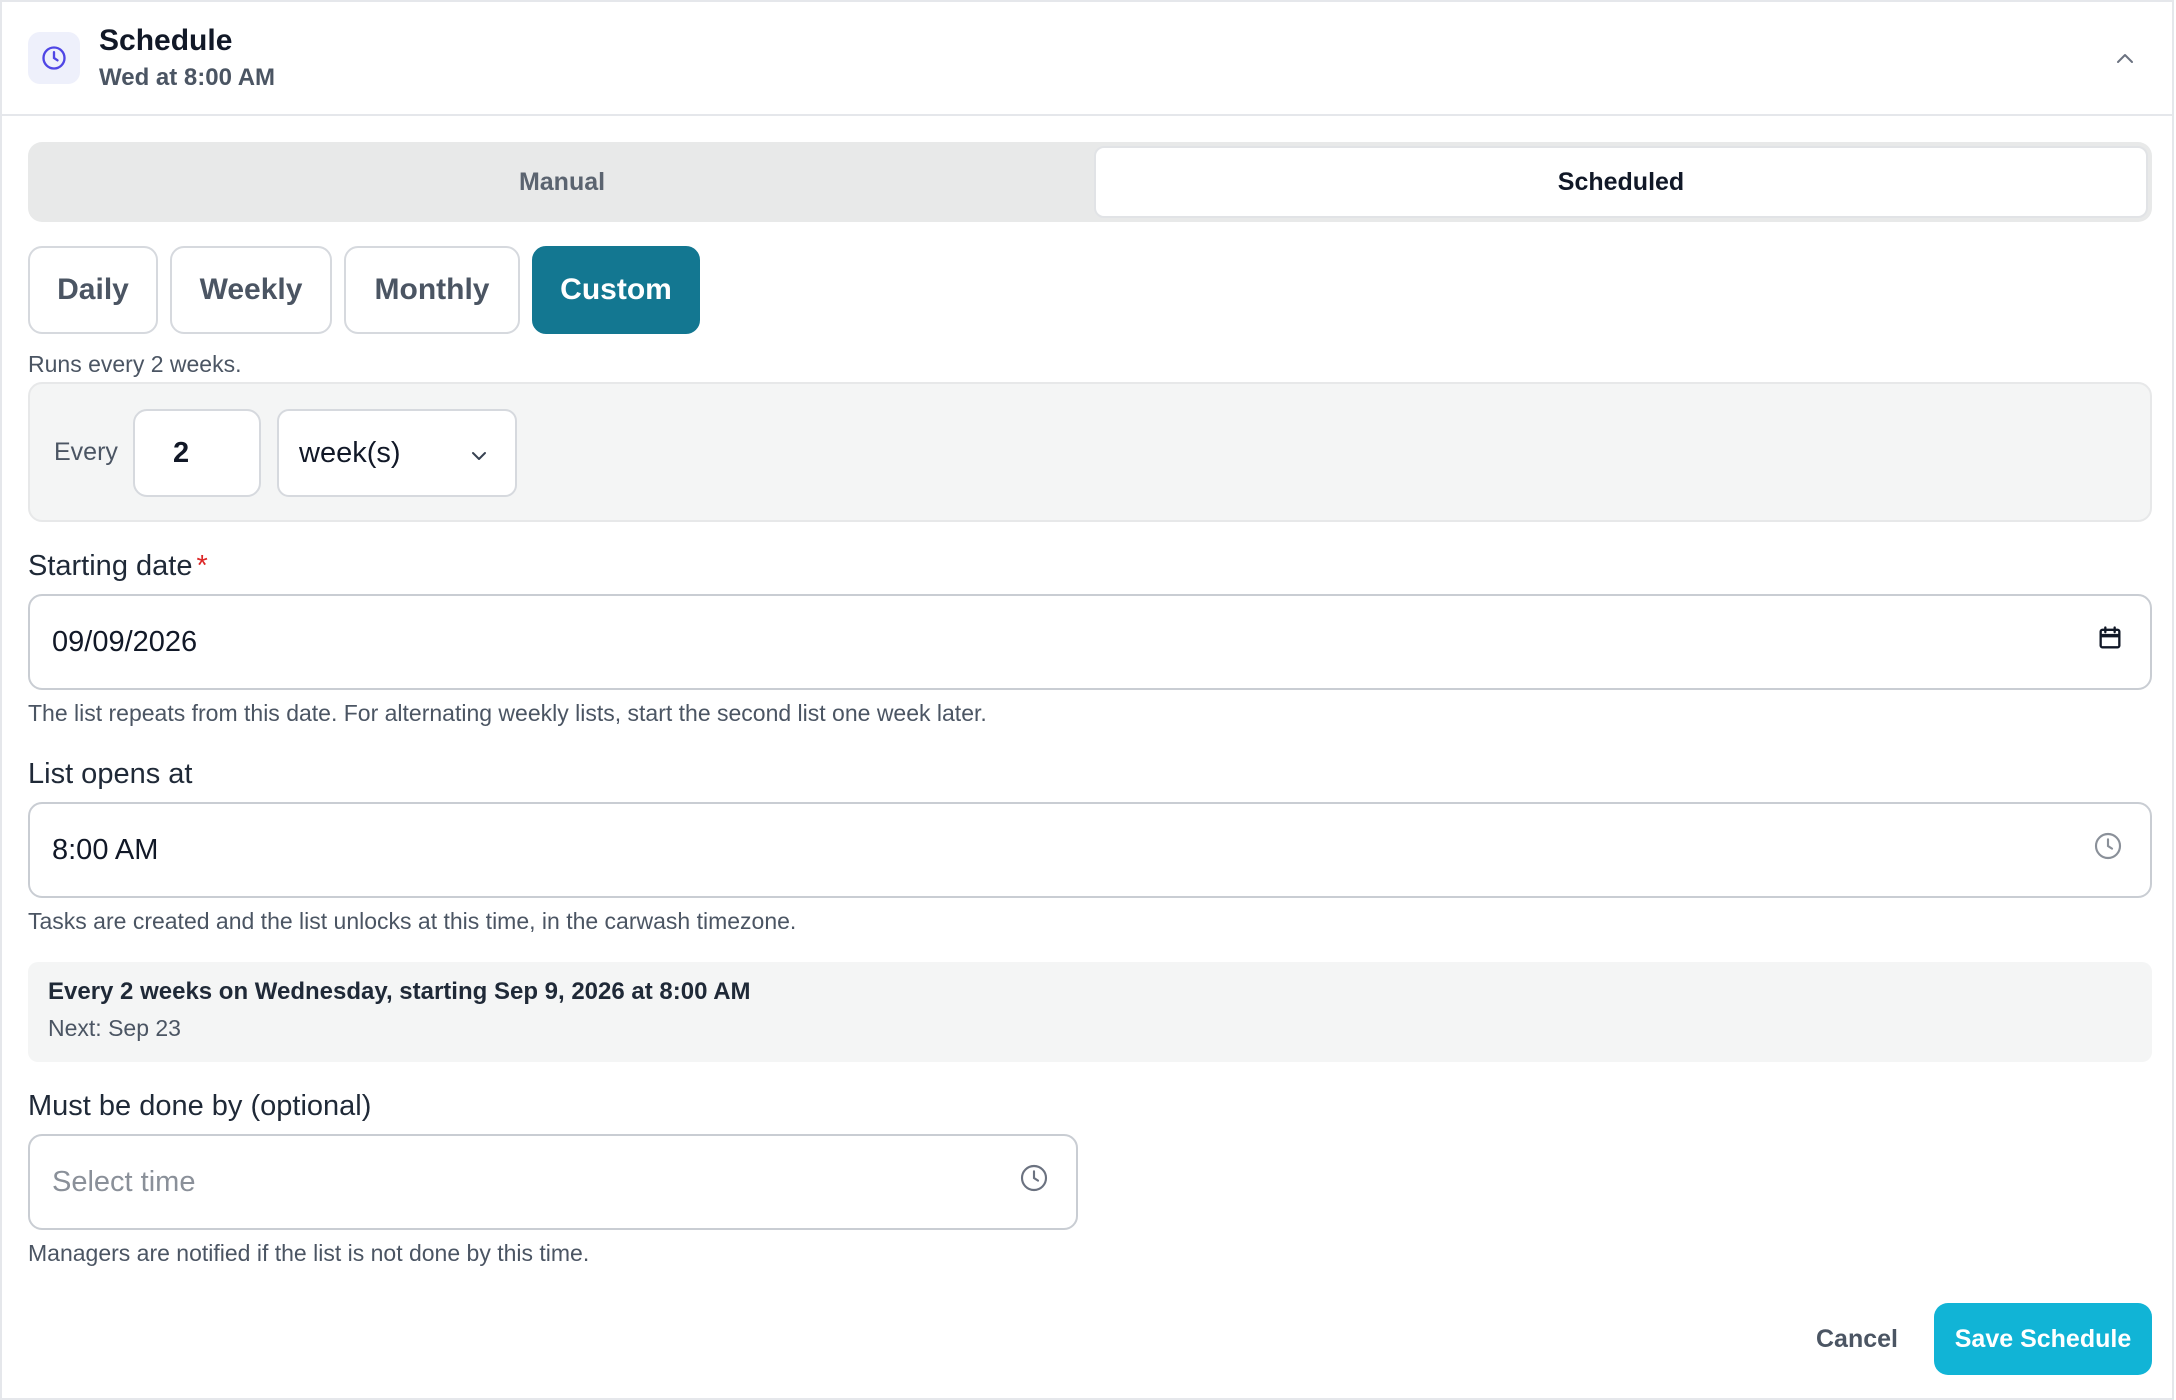 The width and height of the screenshot is (2176, 1400). Describe the element at coordinates (562, 182) in the screenshot. I see `tab-manual: Manual` at that location.